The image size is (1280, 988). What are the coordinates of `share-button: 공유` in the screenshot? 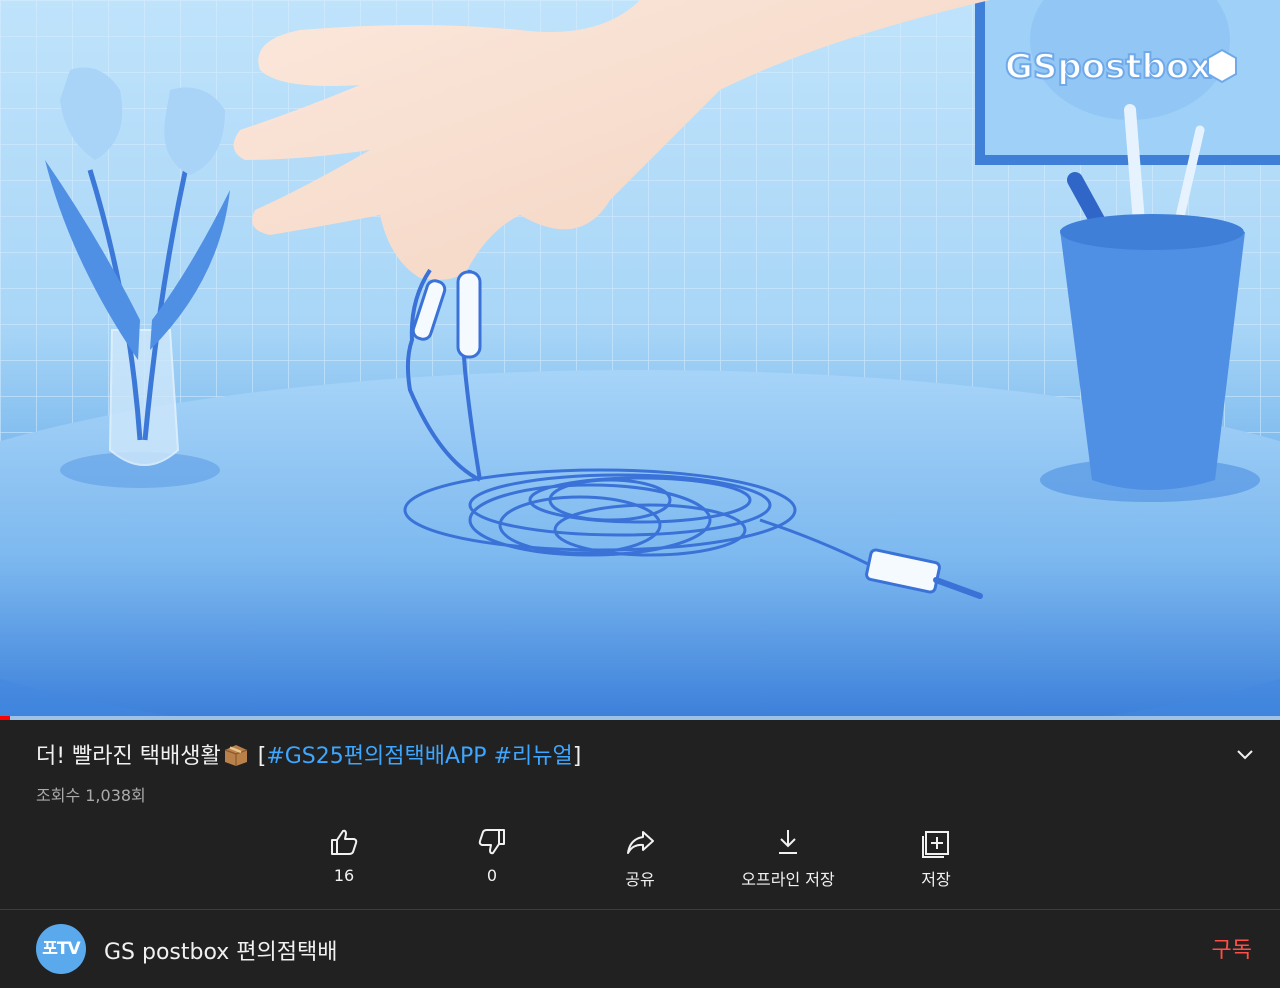 It's located at (640, 860).